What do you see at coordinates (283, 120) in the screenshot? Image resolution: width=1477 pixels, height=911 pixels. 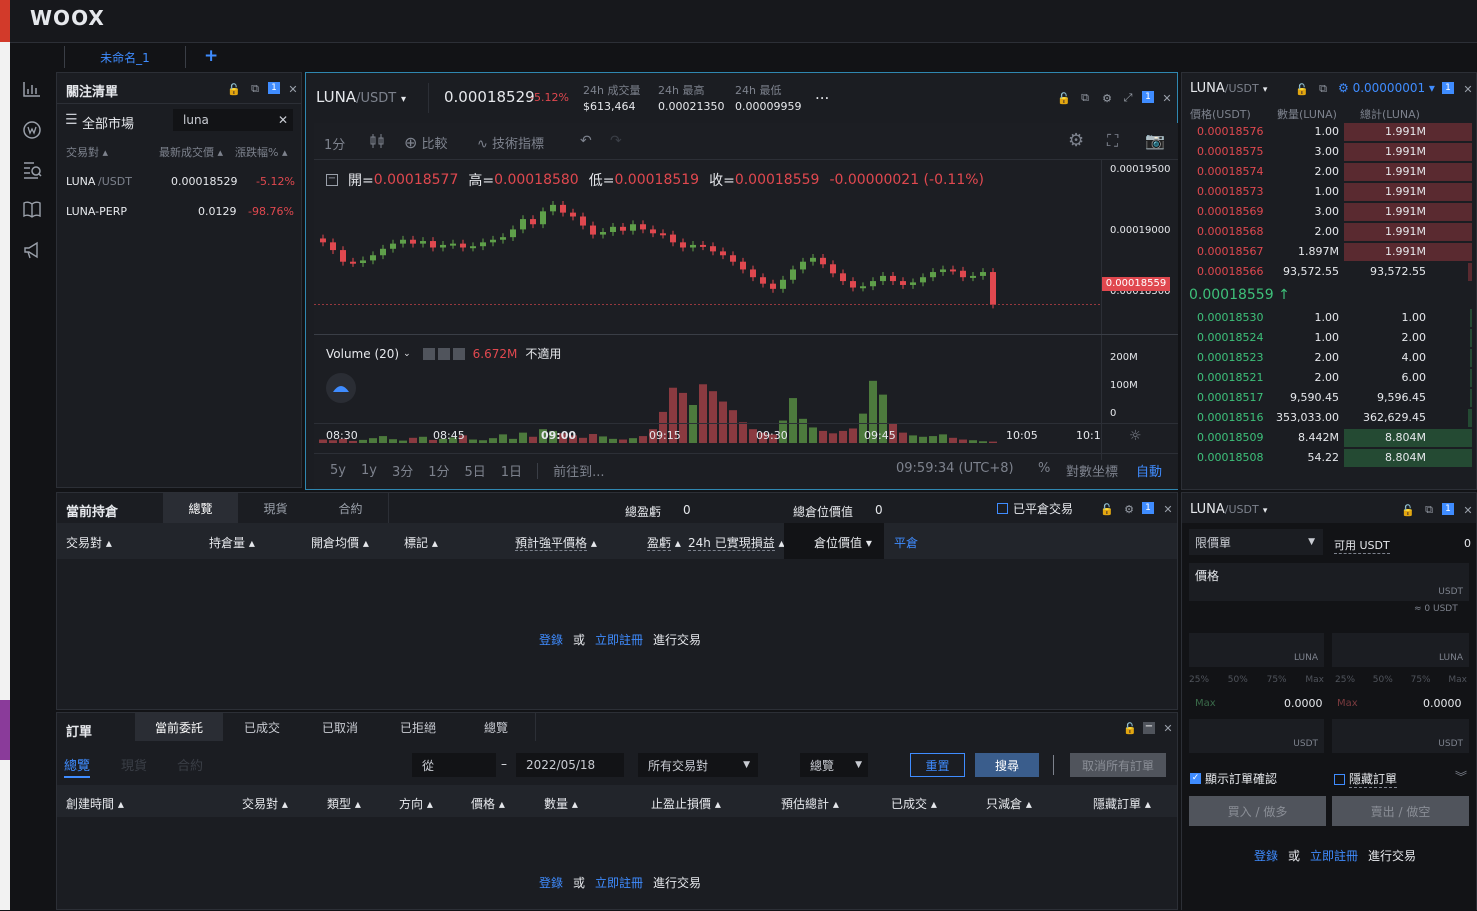 I see `clear-search-icon: ✕` at bounding box center [283, 120].